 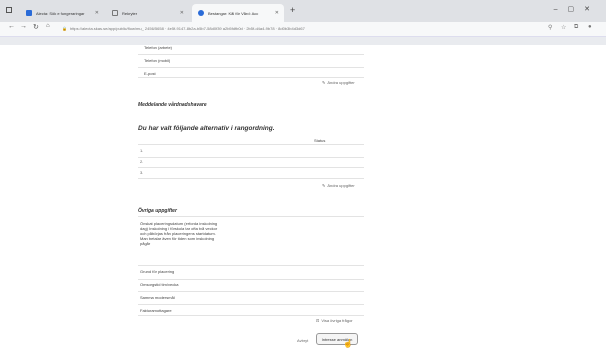 What do you see at coordinates (159, 284) in the screenshot?
I see `hours-label: Omsorgstid tim/vecka` at bounding box center [159, 284].